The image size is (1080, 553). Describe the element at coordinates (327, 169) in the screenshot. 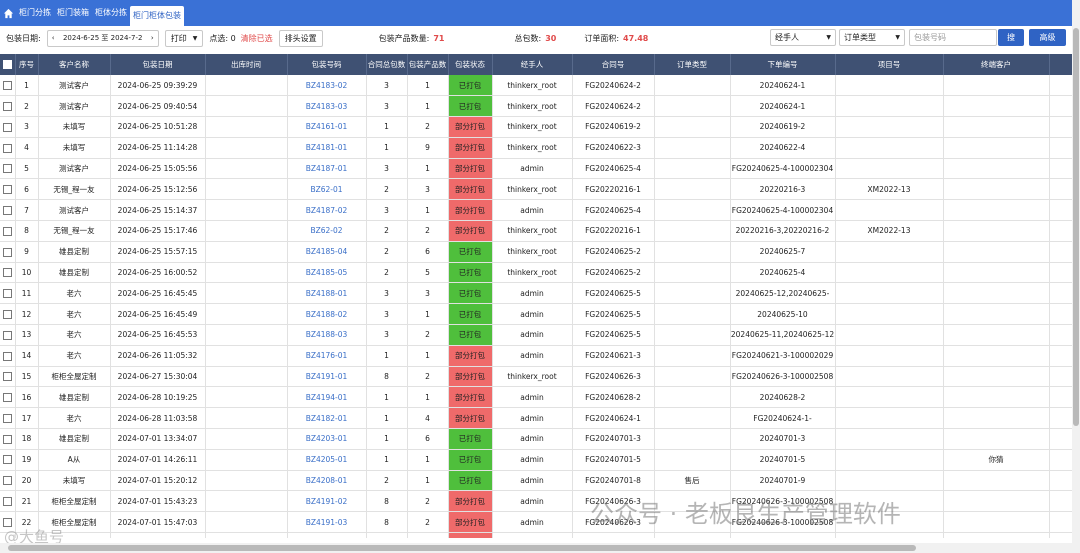

I see `package-number: BZ4187-01` at that location.